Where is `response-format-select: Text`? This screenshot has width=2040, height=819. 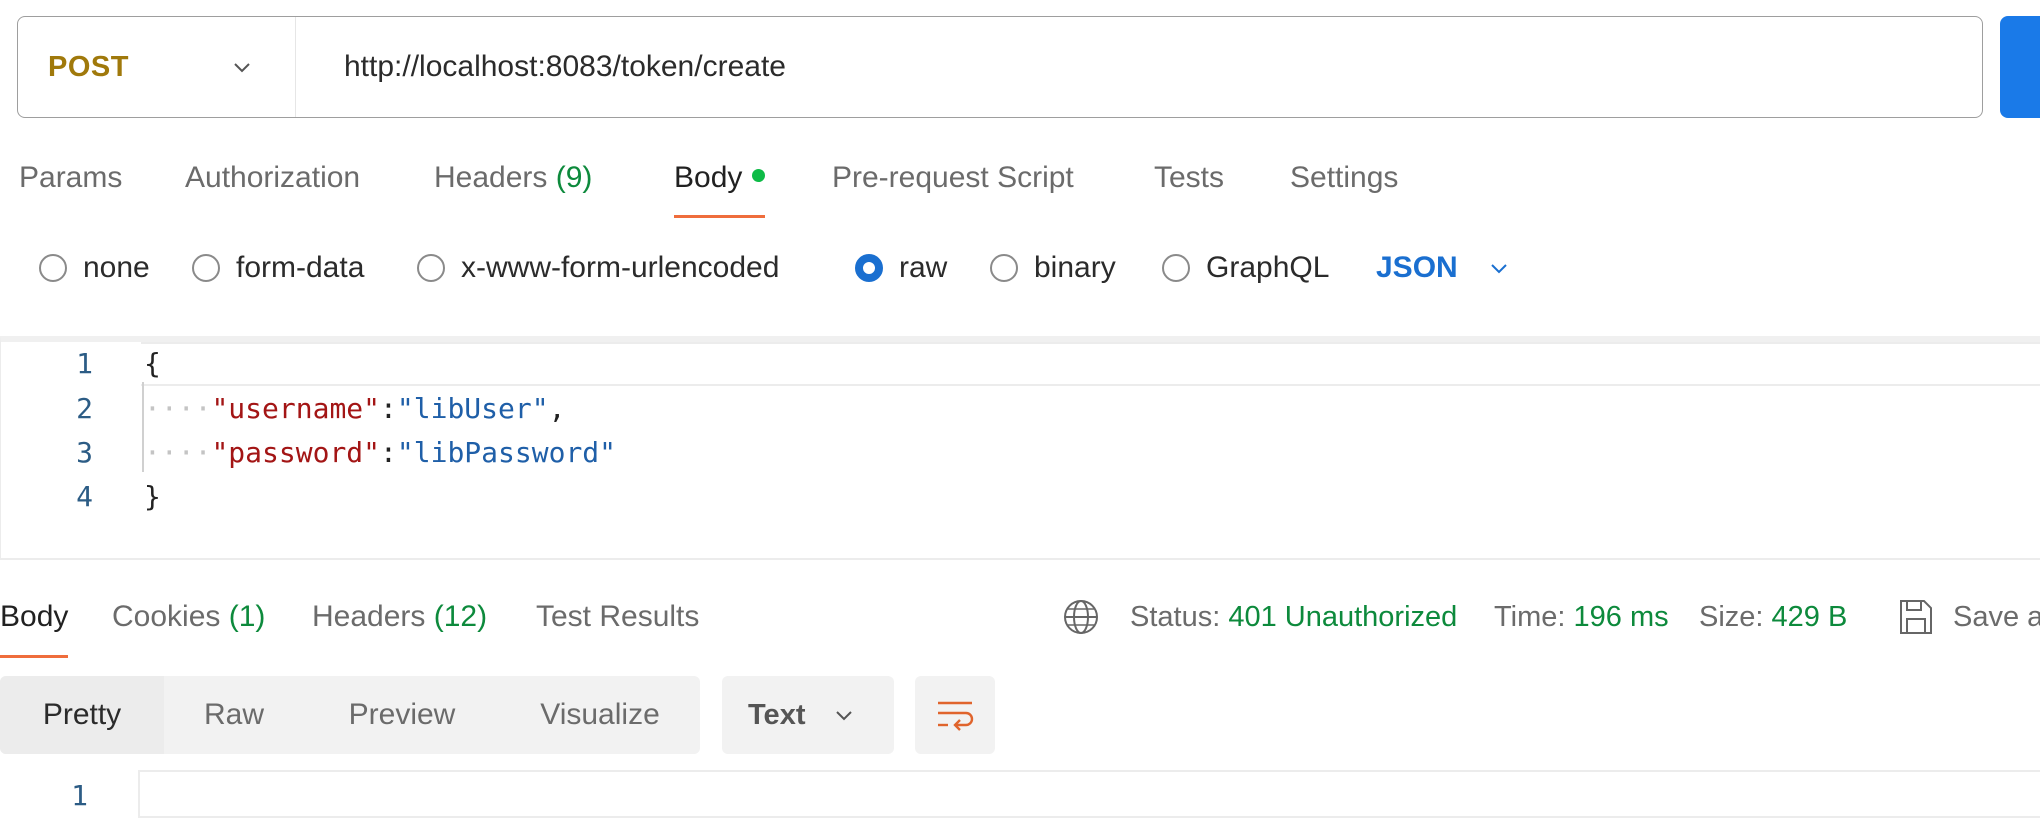
response-format-select: Text is located at coordinates (808, 715).